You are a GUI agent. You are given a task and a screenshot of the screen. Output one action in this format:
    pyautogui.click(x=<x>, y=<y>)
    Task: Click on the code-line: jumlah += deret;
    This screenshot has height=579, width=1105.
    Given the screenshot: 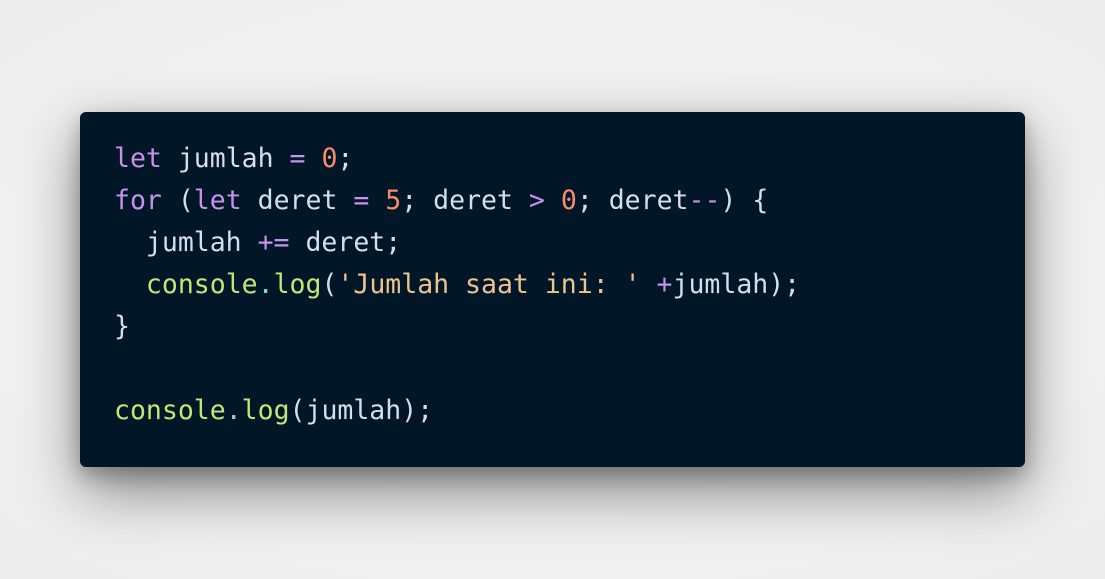 What is the action you would take?
    pyautogui.click(x=457, y=243)
    